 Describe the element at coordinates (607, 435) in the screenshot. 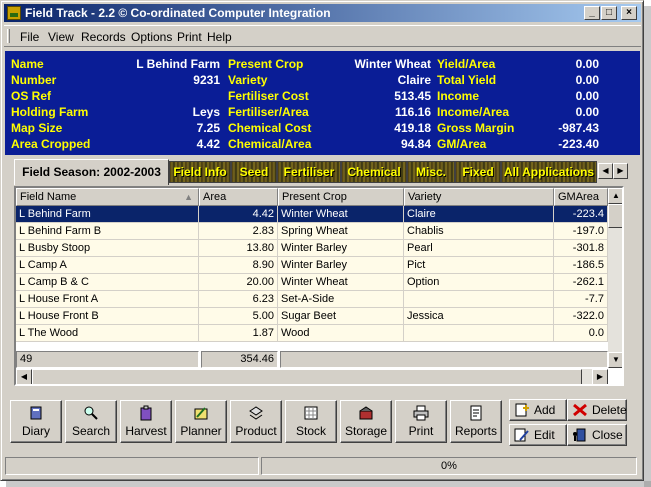

I see `close-label: Close` at that location.